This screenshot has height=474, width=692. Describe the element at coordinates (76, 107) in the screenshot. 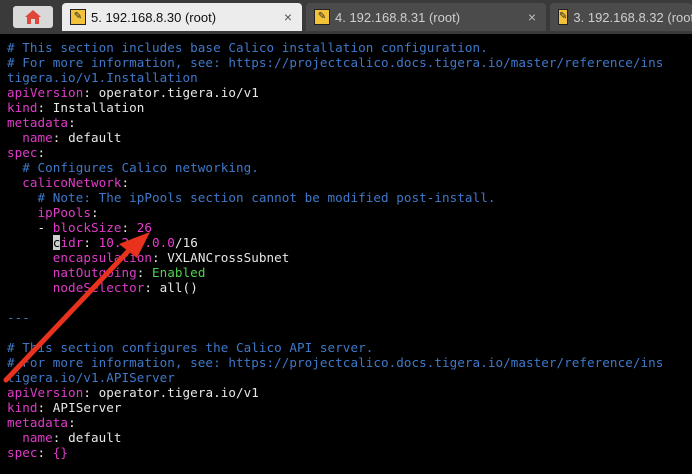

I see `terminal-line: kind: Installation` at that location.